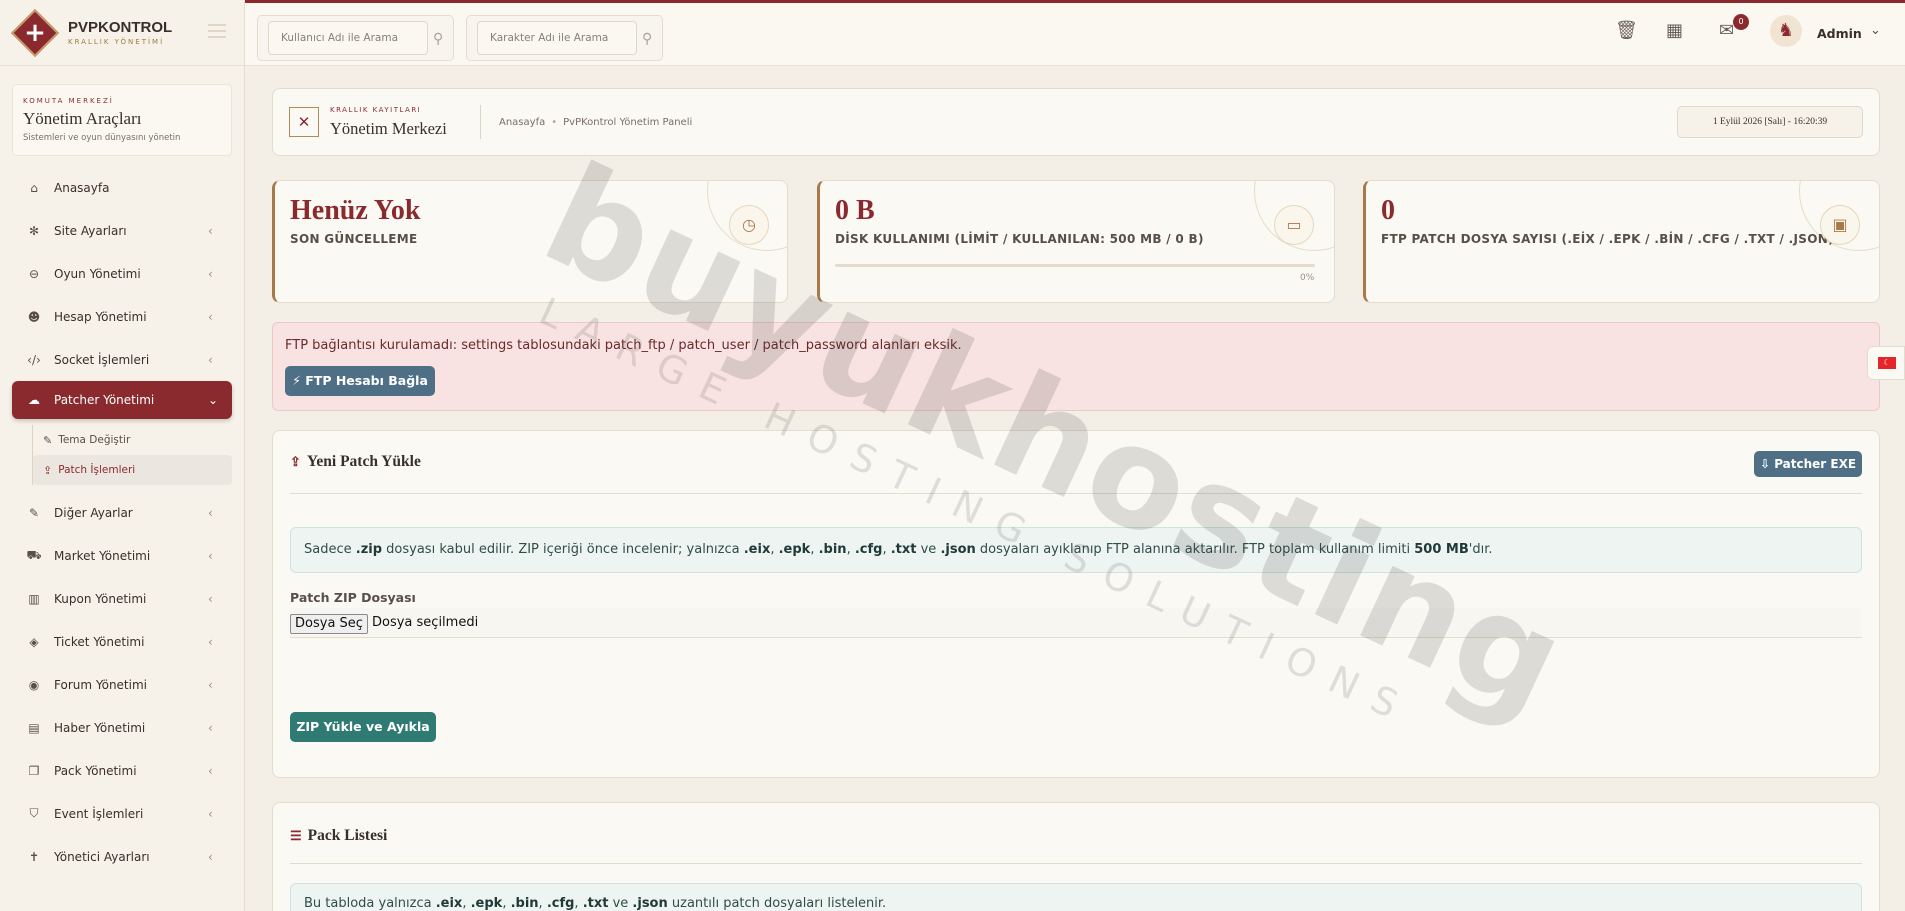 This screenshot has width=1905, height=911. What do you see at coordinates (122, 813) in the screenshot?
I see `sidebar-item-event-islemleri: ⛉ Event İşlemleri ‹` at bounding box center [122, 813].